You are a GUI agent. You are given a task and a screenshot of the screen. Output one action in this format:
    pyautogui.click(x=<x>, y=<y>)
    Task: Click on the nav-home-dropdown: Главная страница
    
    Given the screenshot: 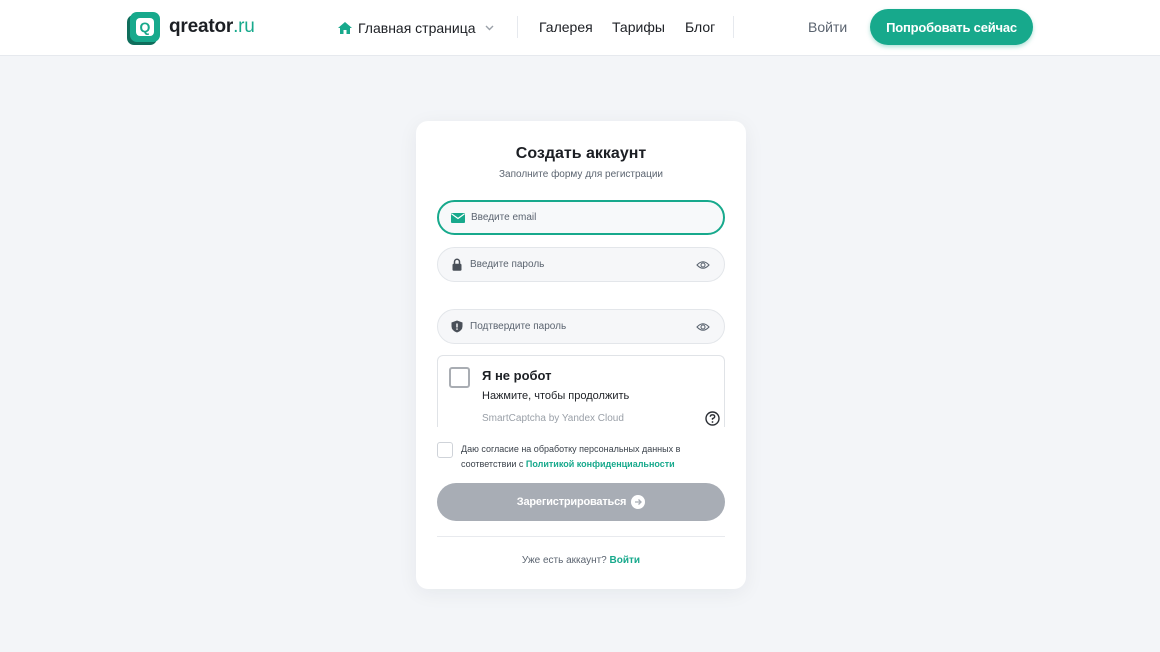 What is the action you would take?
    pyautogui.click(x=416, y=28)
    